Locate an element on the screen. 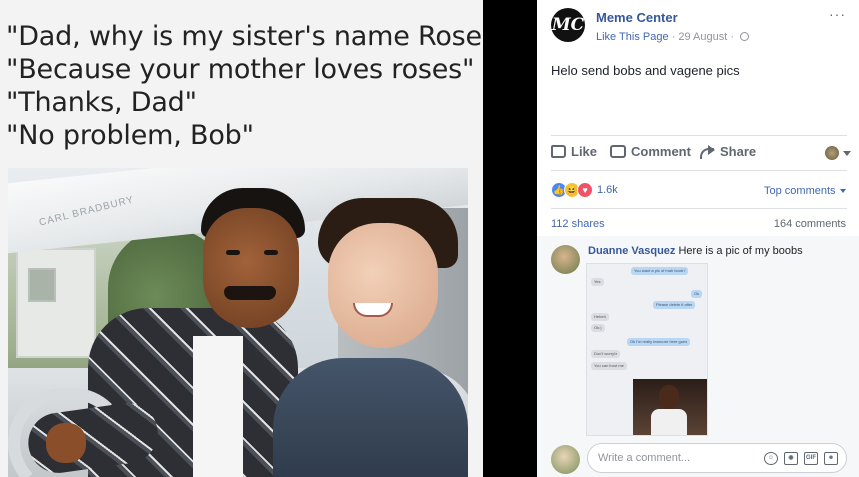 The image size is (859, 477). shares-link: 112 shares is located at coordinates (578, 224).